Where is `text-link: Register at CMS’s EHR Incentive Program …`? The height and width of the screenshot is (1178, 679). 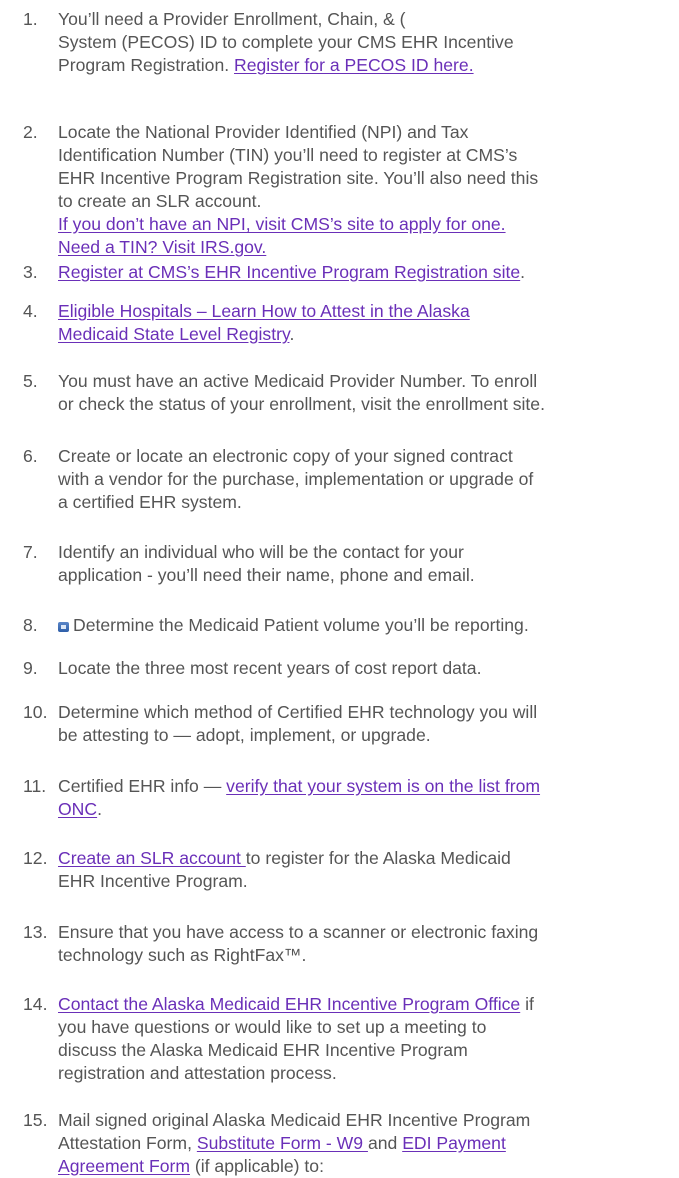
text-link: Register at CMS’s EHR Incentive Program … is located at coordinates (289, 272).